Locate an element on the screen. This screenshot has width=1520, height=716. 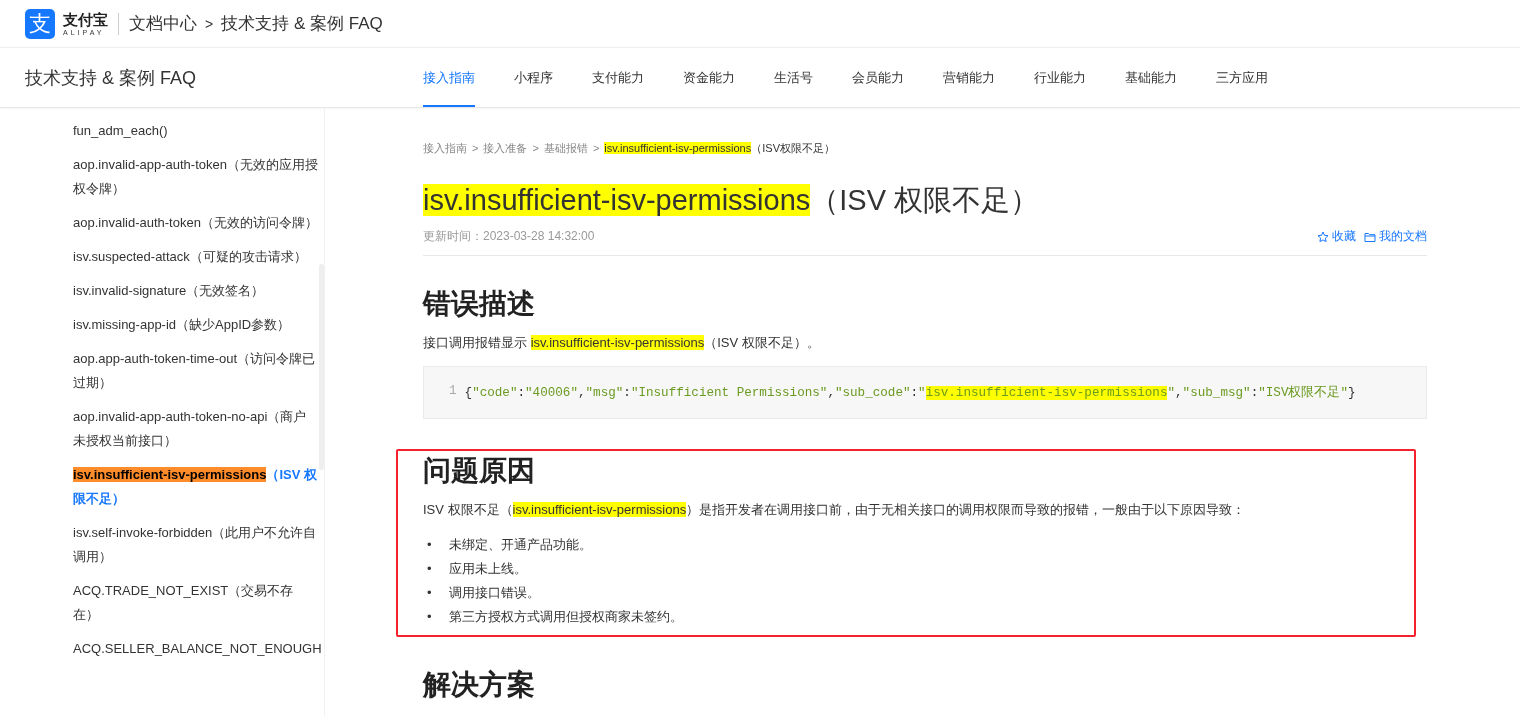
breadcrumb-link: 接入准备 is located at coordinates (505, 148).